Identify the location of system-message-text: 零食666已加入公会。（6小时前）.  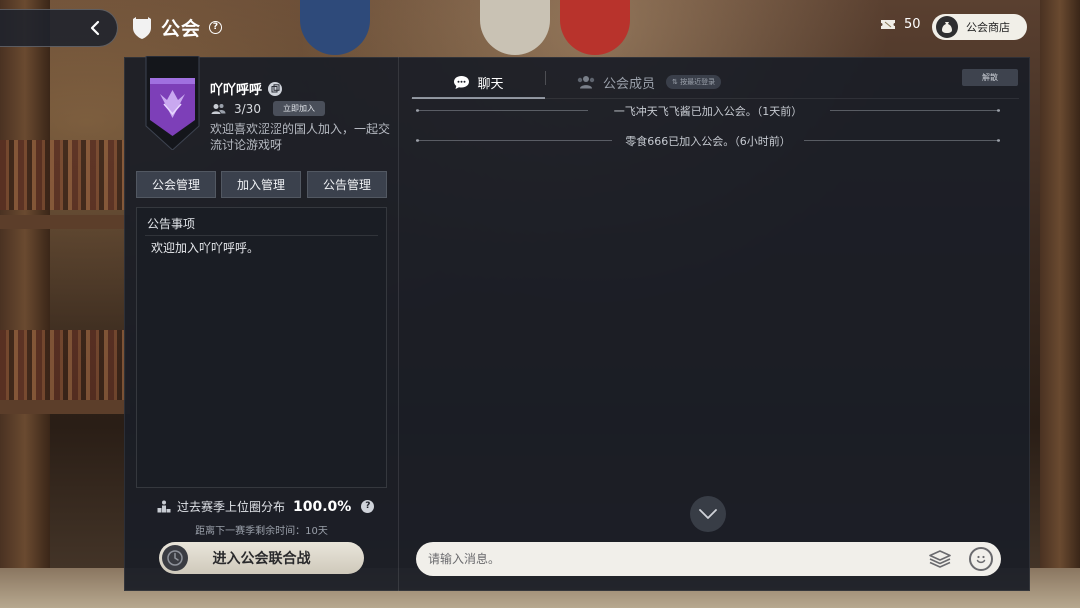
(708, 141).